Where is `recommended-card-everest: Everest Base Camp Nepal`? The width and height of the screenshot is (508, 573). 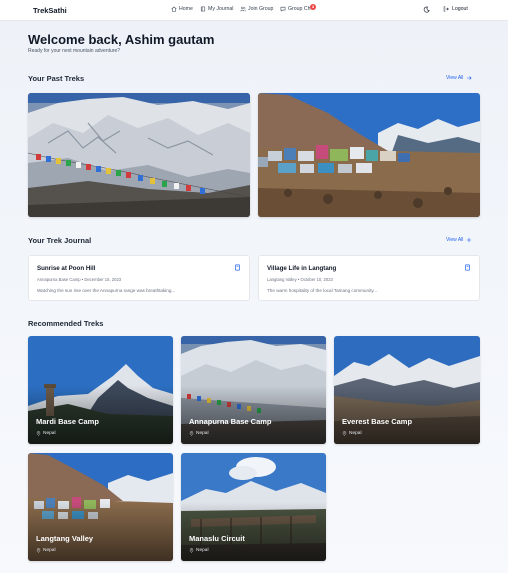
recommended-card-everest: Everest Base Camp Nepal is located at coordinates (407, 390).